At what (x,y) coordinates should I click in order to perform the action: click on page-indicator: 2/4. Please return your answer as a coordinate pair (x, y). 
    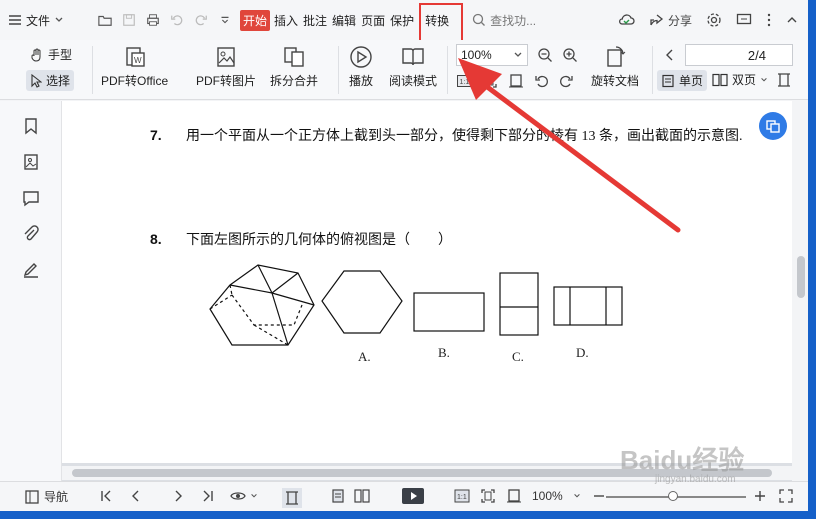
    Looking at the image, I should click on (756, 55).